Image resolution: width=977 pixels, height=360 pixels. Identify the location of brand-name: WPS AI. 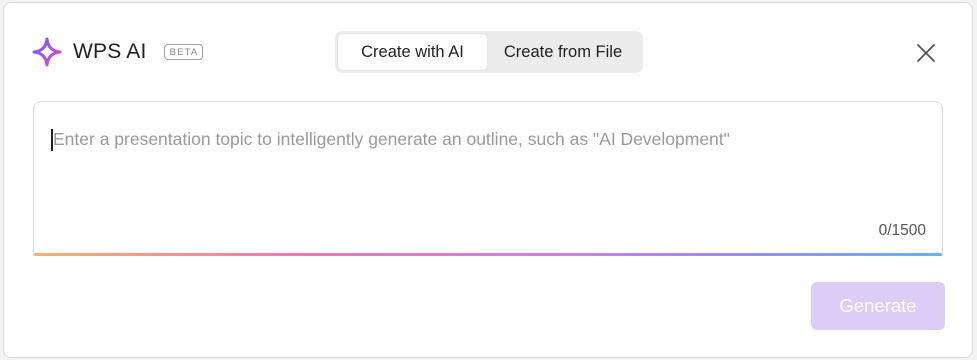
(110, 51).